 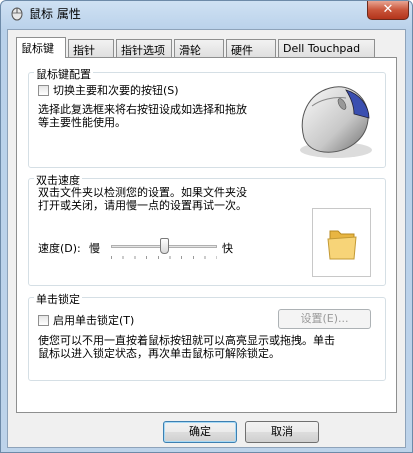 I want to click on click-lock-checkbox: 启用单击锁定(T), so click(x=86, y=320).